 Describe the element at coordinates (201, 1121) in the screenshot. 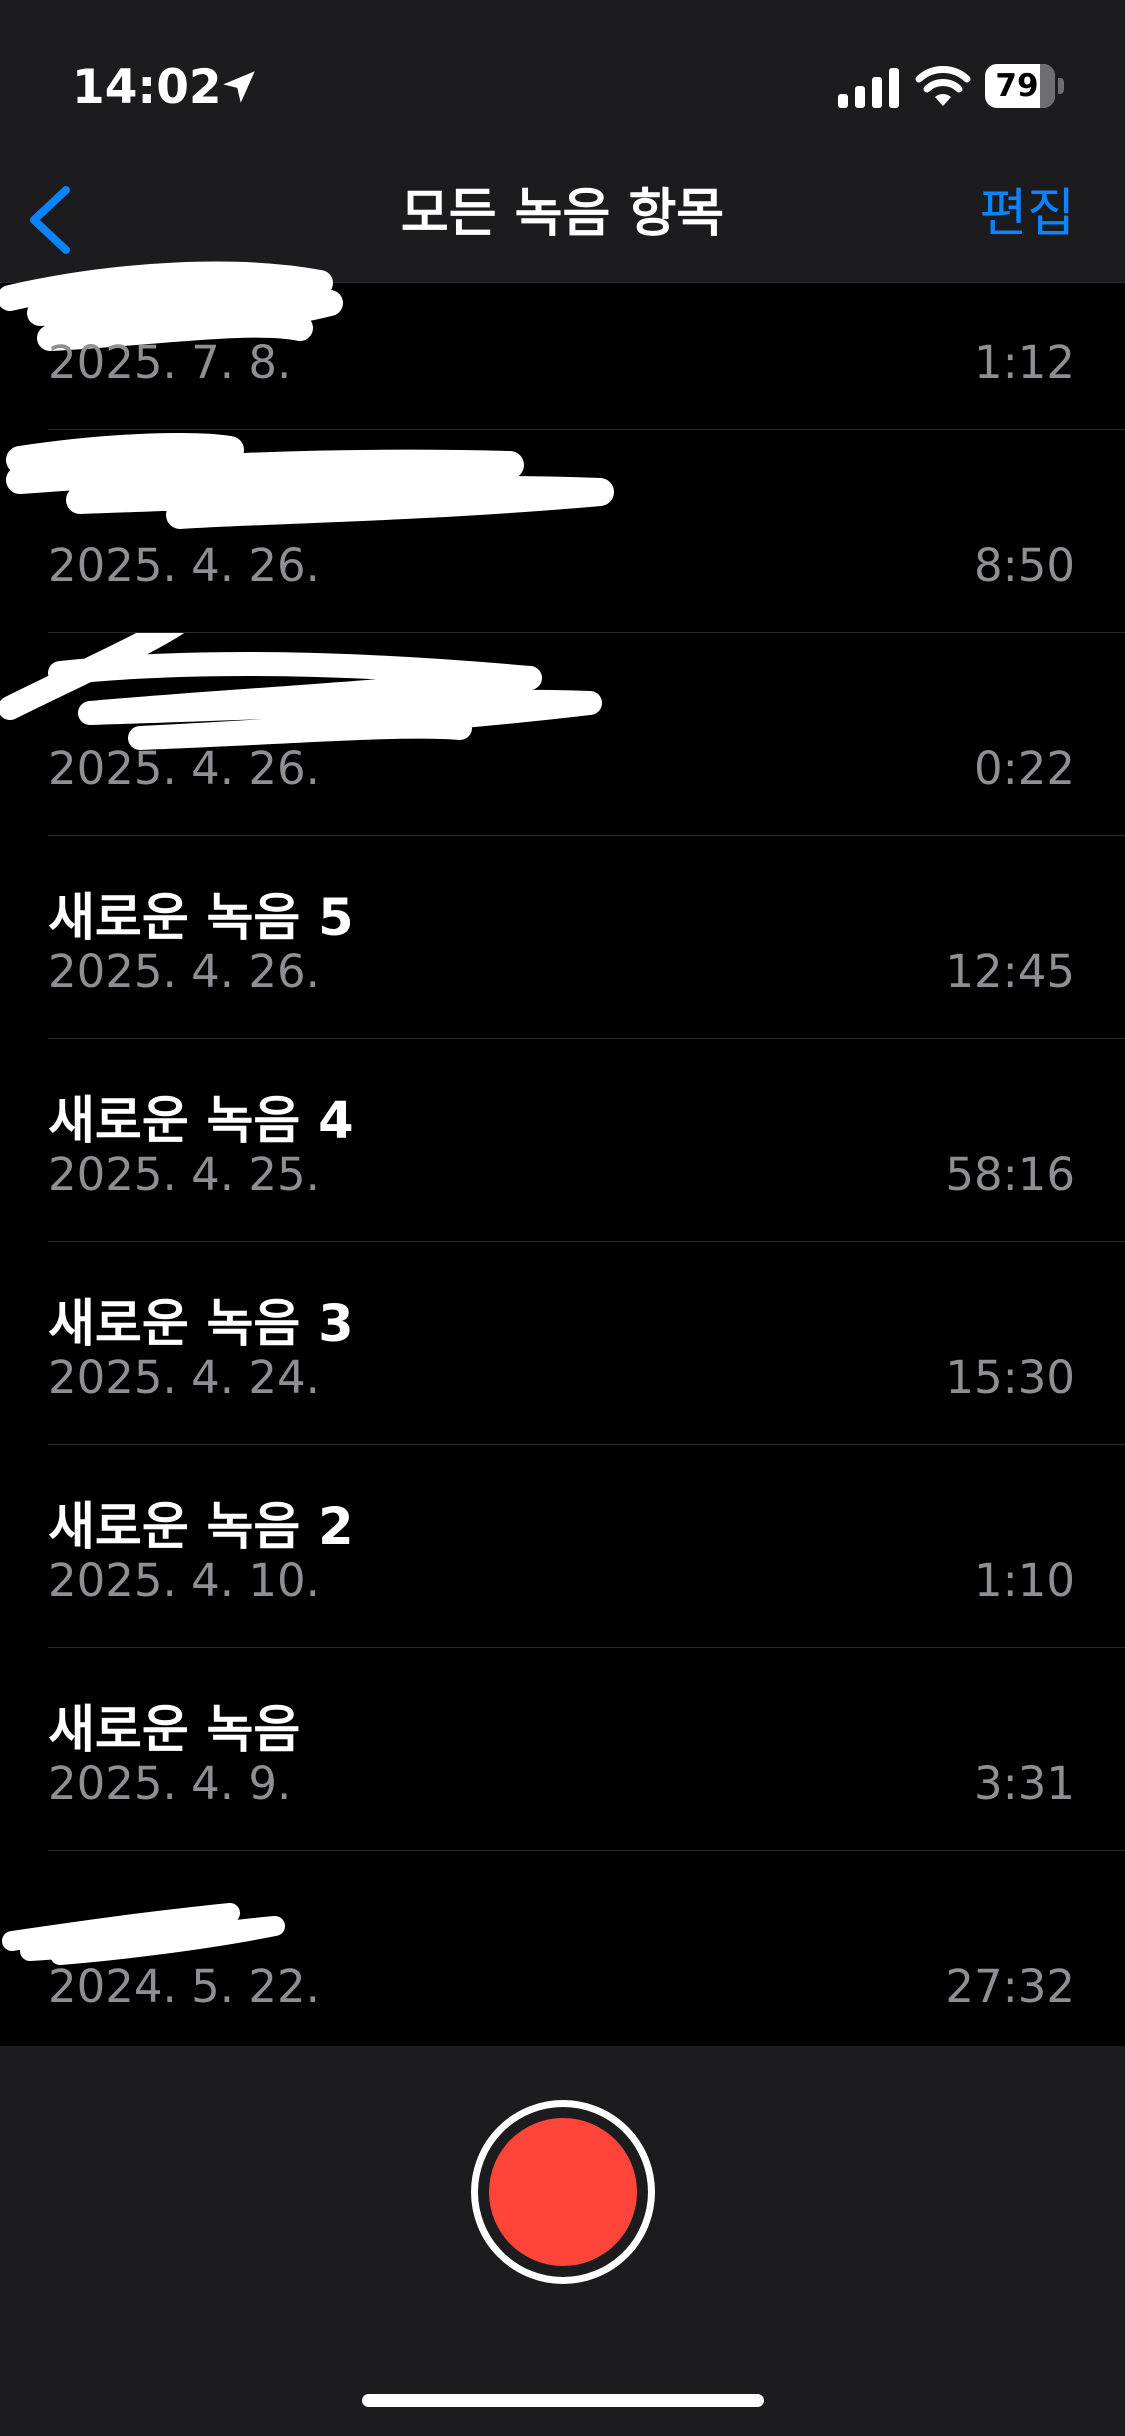

I see `recording-title: 새로운 녹음 4` at that location.